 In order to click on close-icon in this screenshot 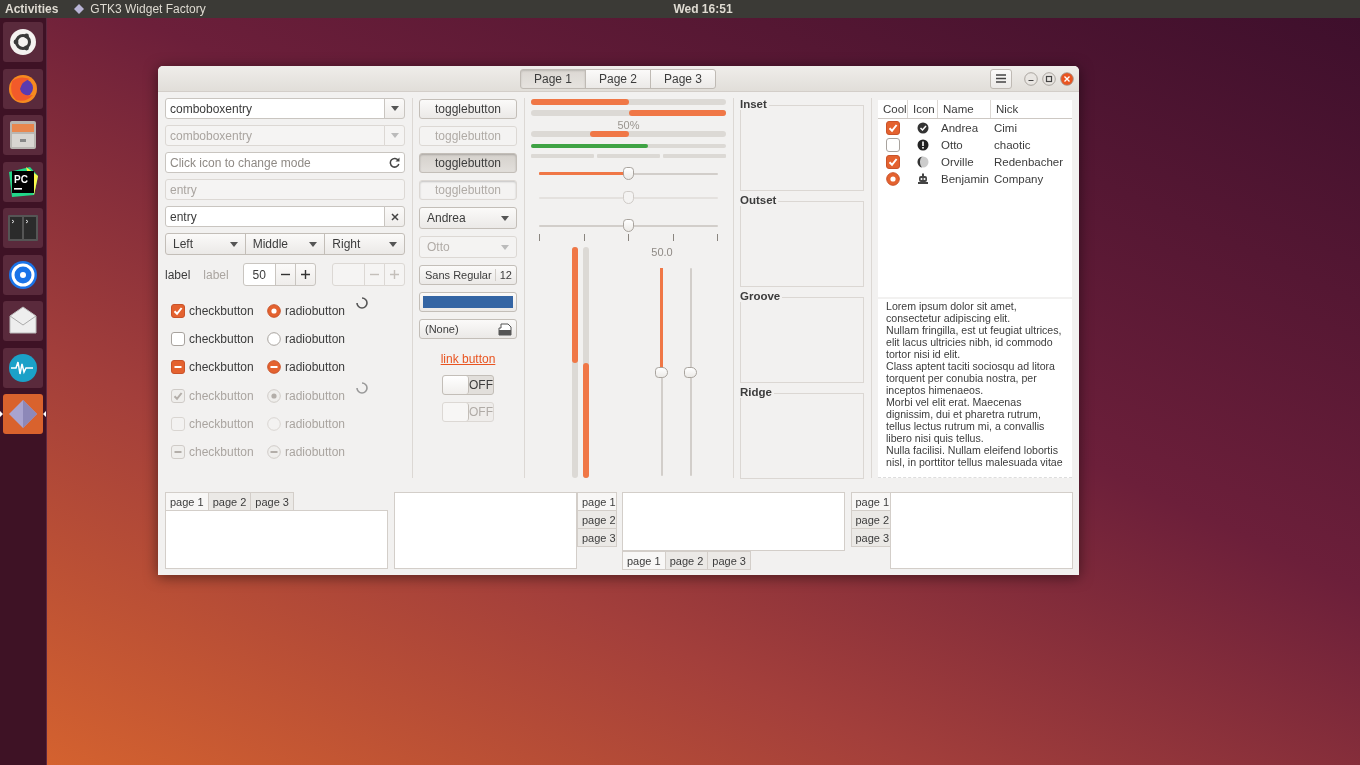, I will do `click(394, 216)`.